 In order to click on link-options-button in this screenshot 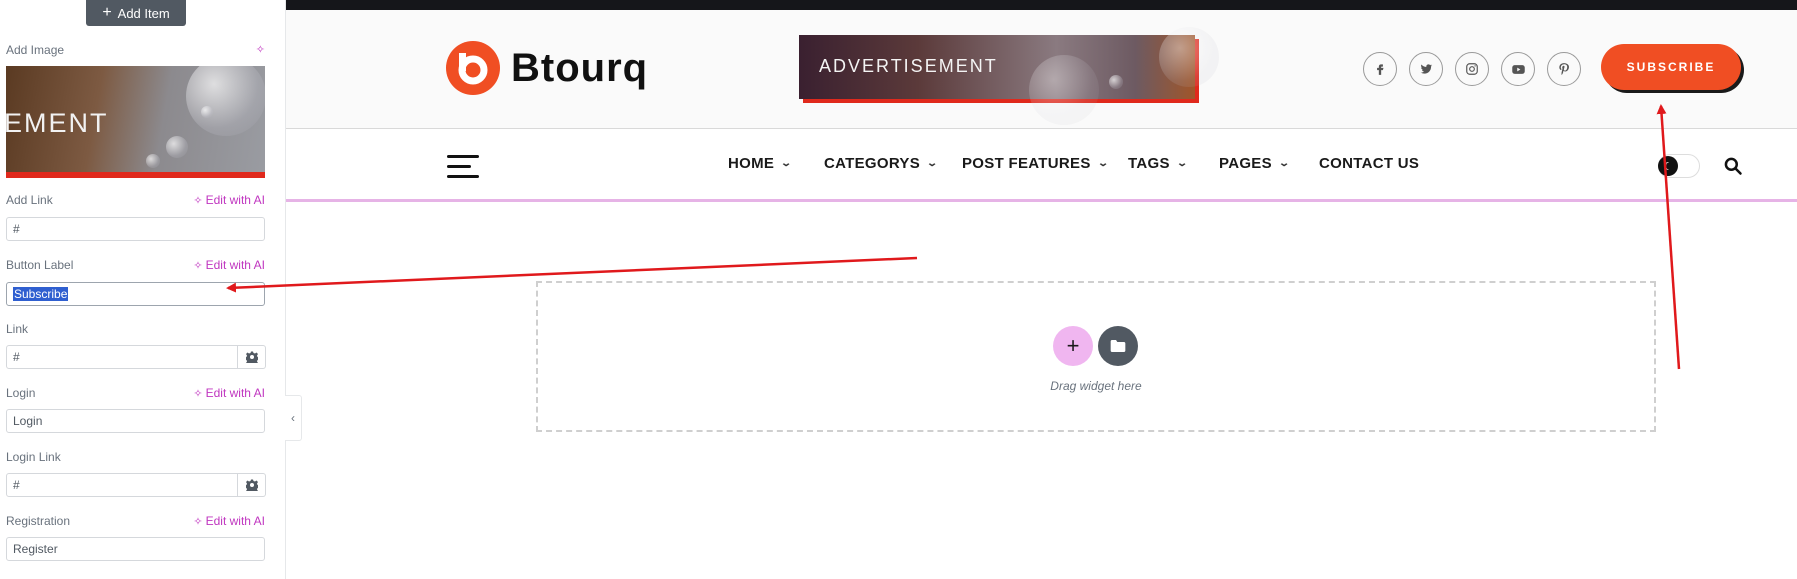, I will do `click(252, 357)`.